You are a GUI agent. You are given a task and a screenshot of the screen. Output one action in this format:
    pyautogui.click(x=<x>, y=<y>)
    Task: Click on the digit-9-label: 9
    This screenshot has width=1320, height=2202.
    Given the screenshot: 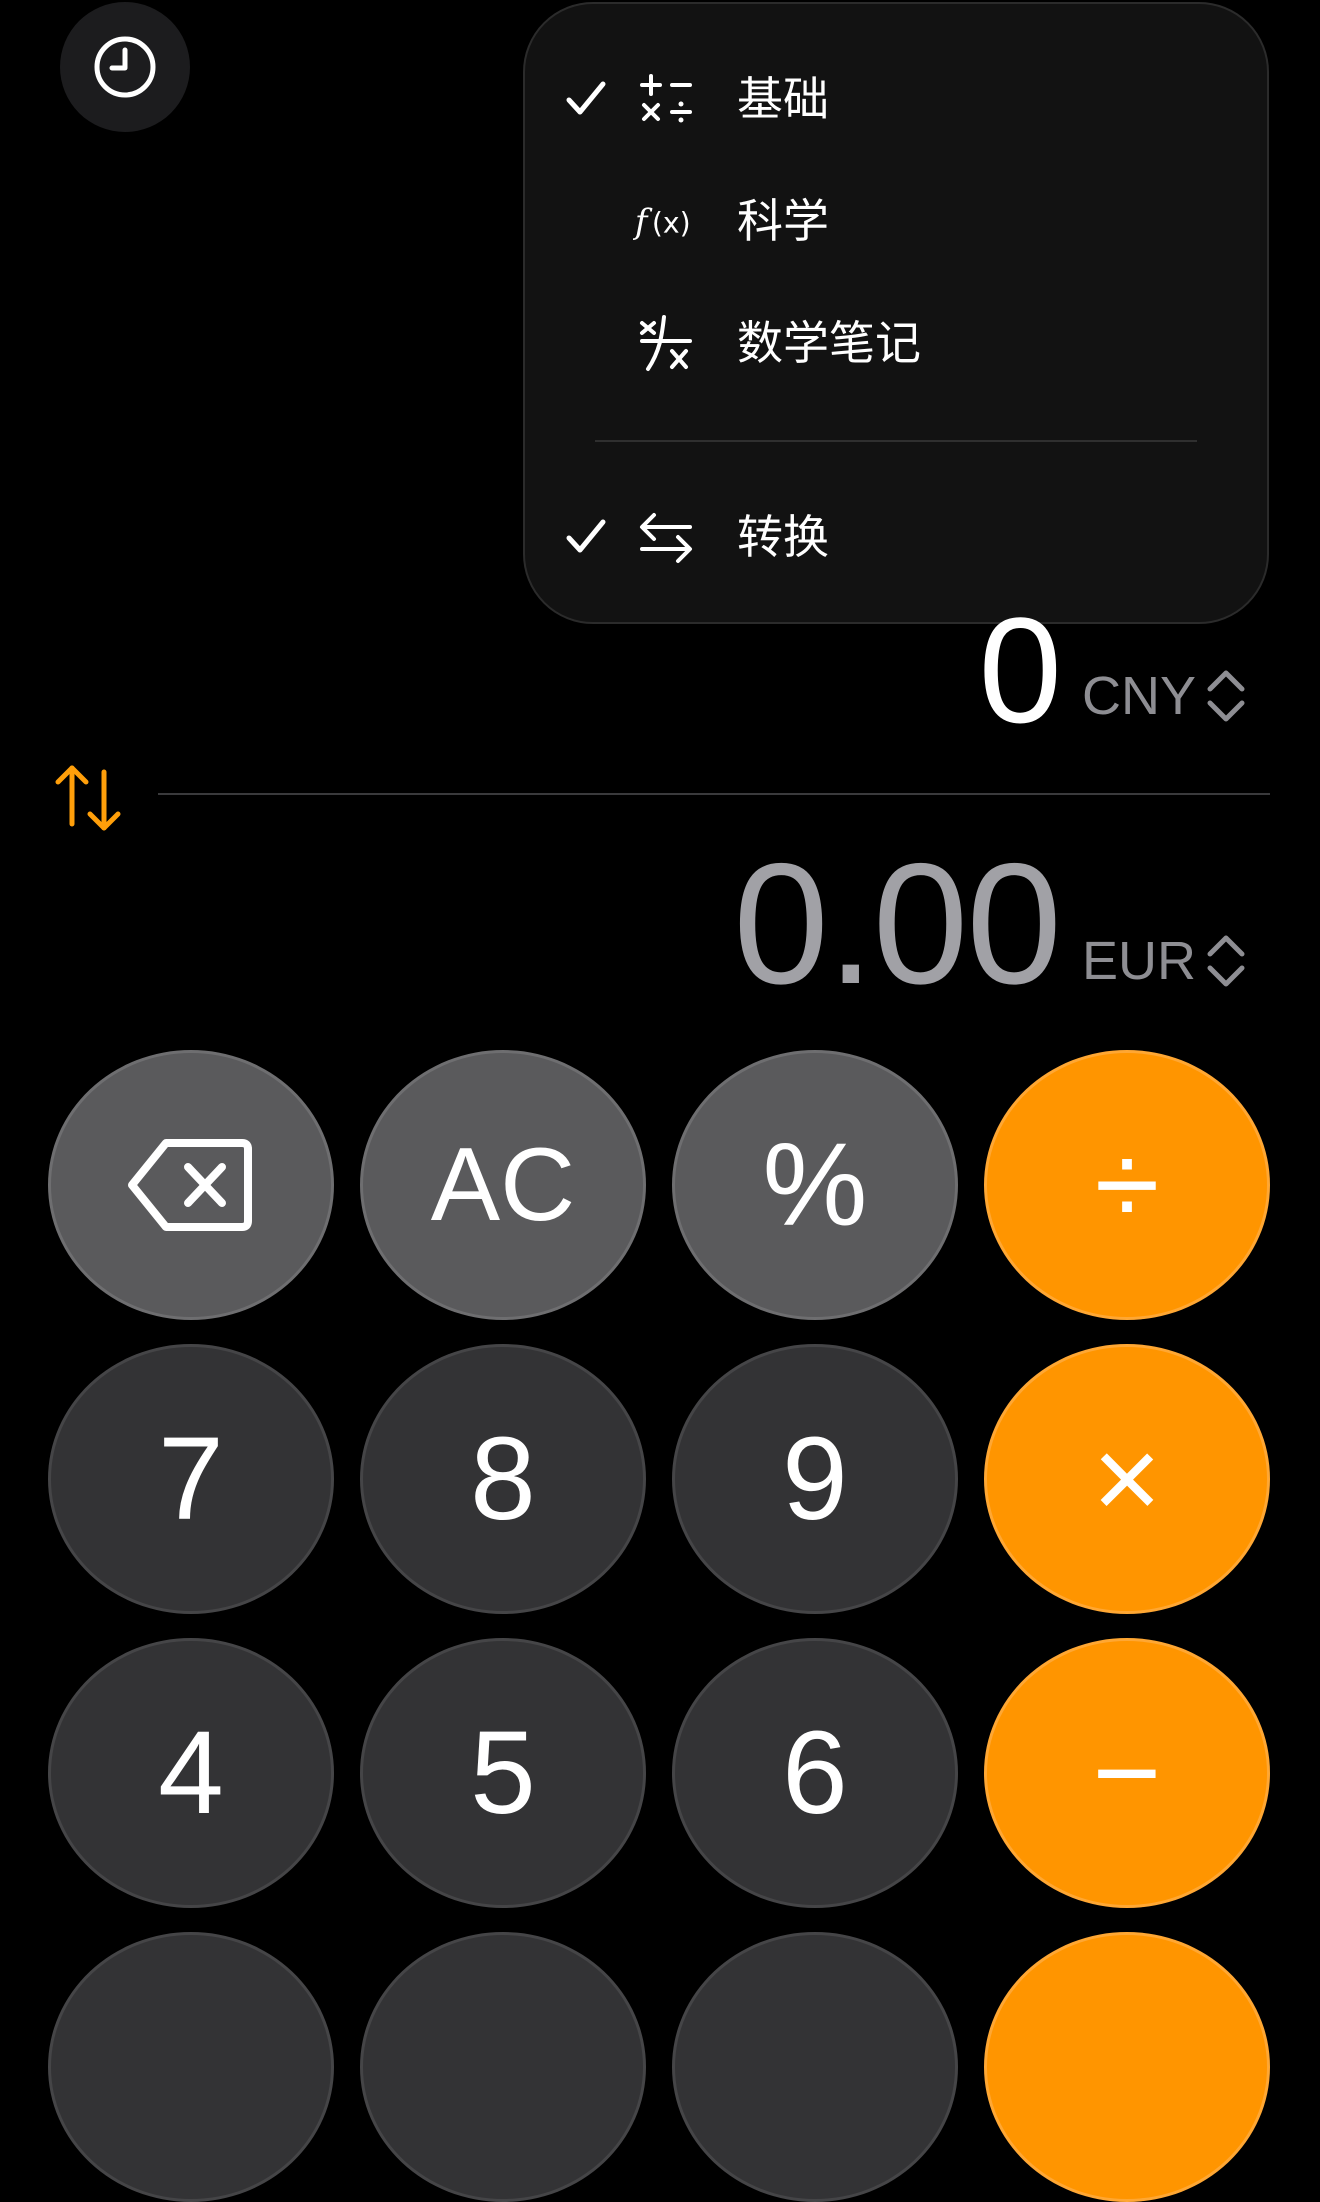 What is the action you would take?
    pyautogui.click(x=815, y=1479)
    